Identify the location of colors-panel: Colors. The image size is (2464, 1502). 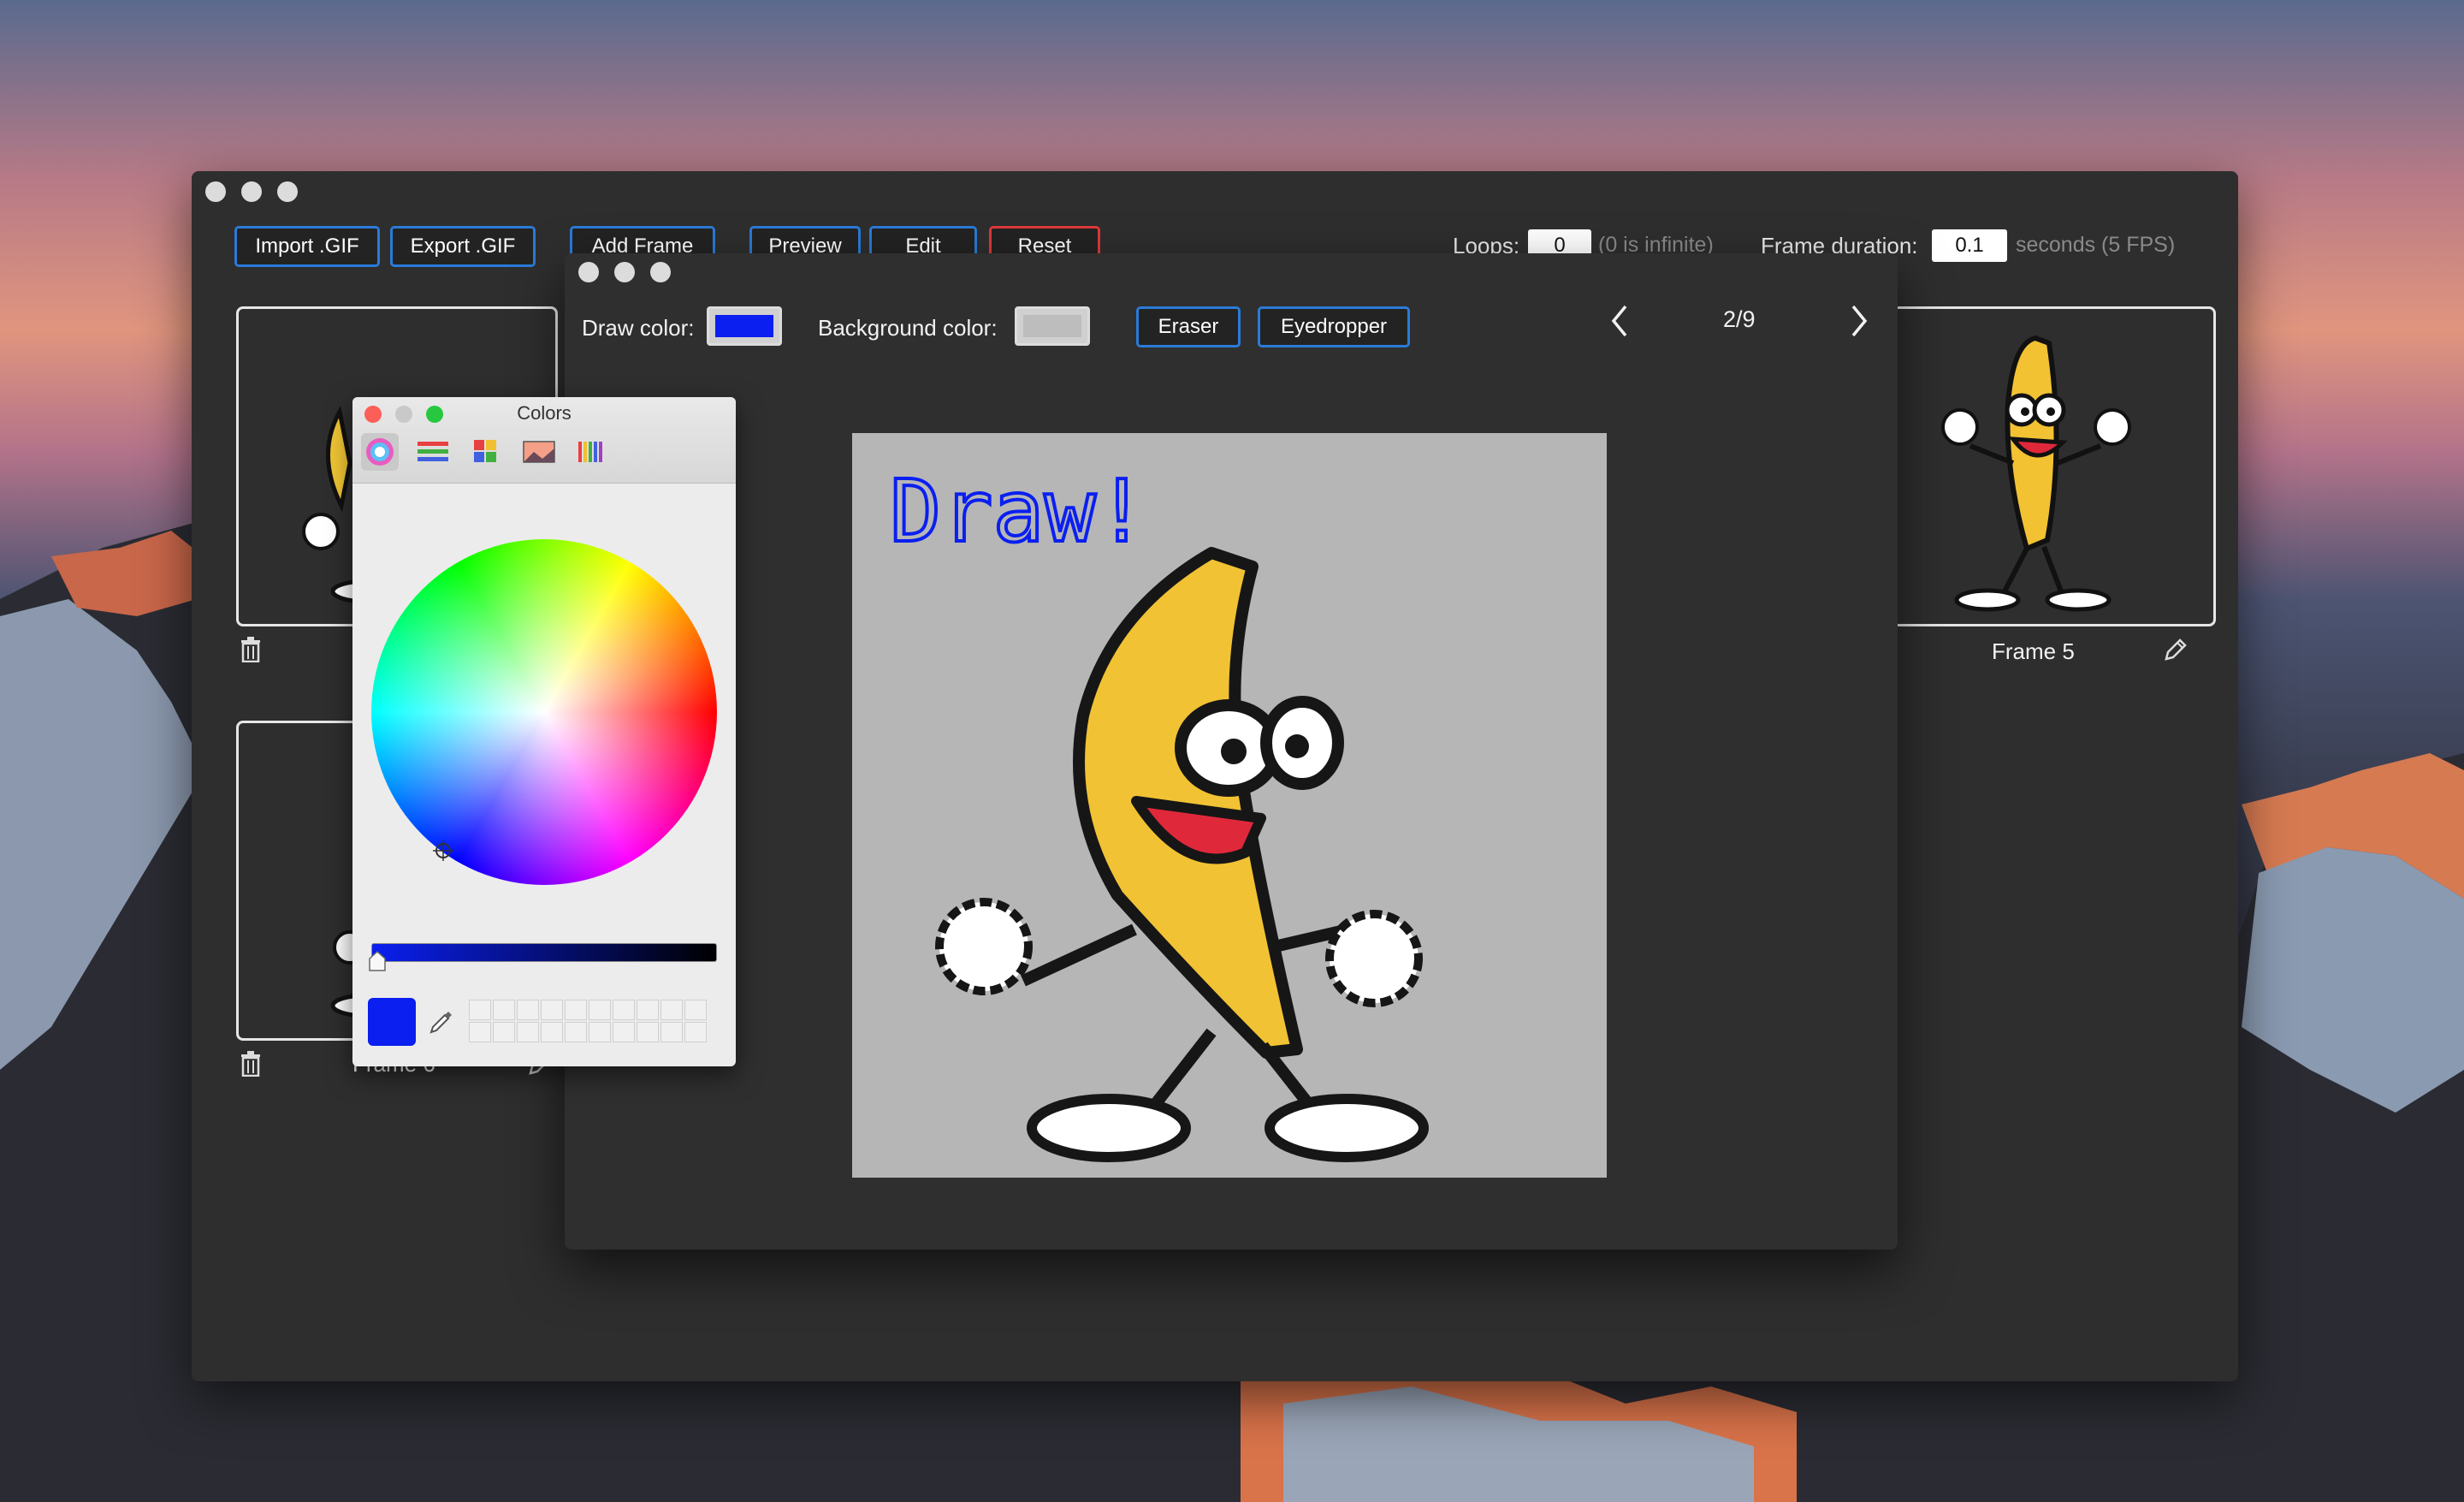
(544, 731).